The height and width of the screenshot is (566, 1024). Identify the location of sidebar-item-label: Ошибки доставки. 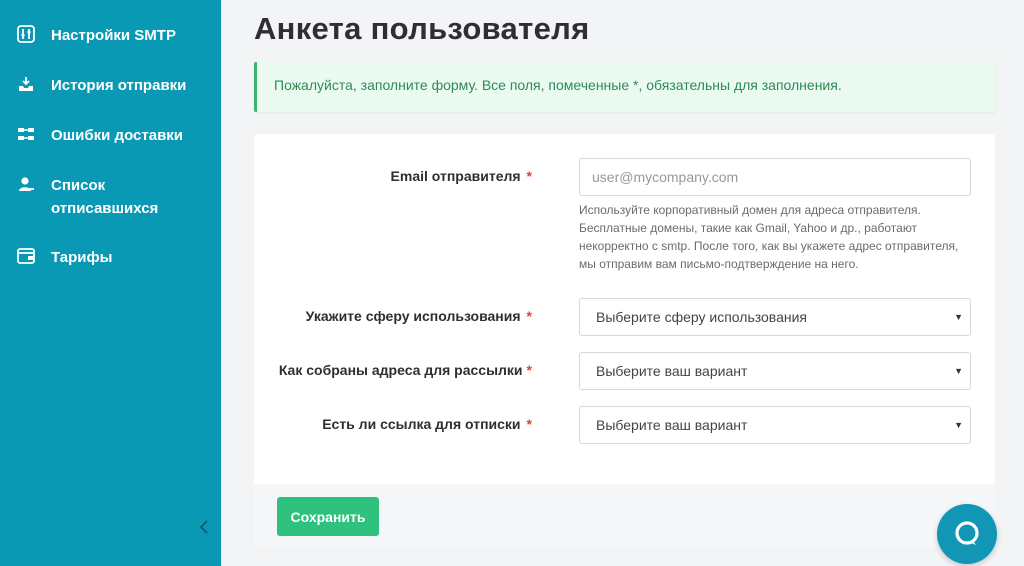
(117, 135).